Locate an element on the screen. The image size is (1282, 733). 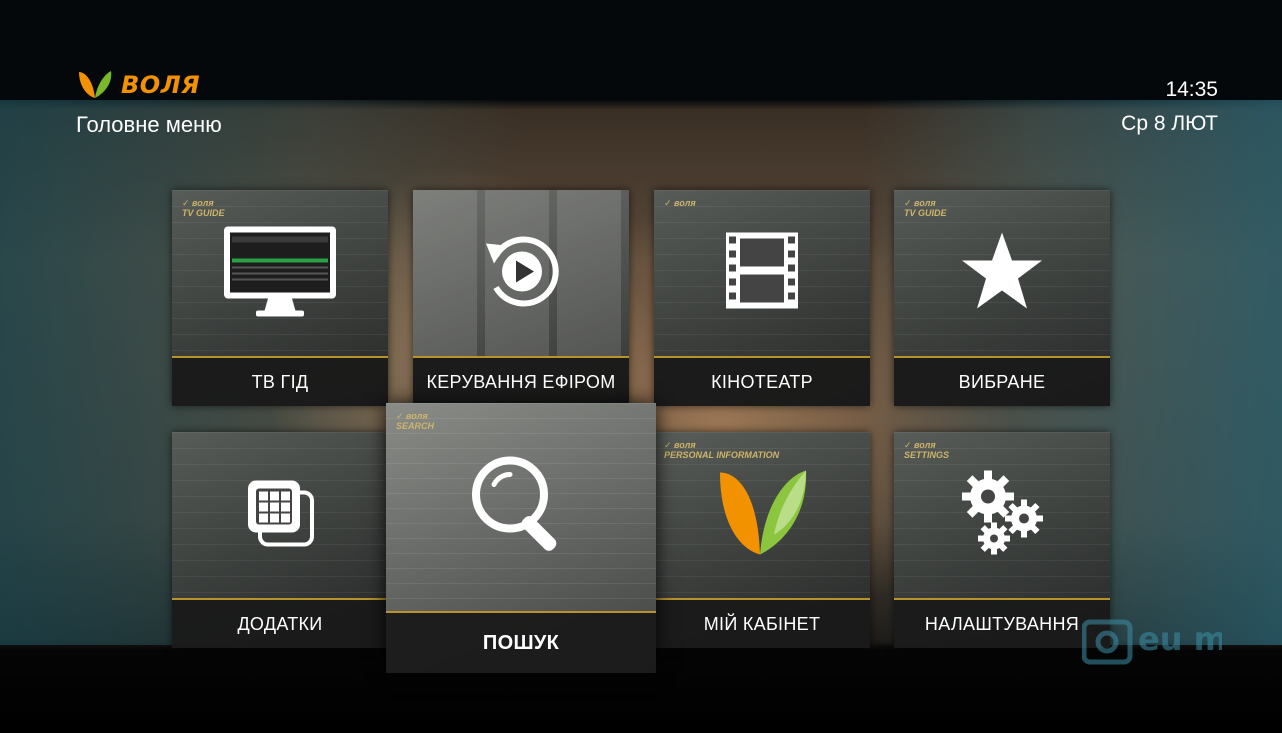
menu-tile-search: ✓ воля SEARCH ПОШУК is located at coordinates (521, 538).